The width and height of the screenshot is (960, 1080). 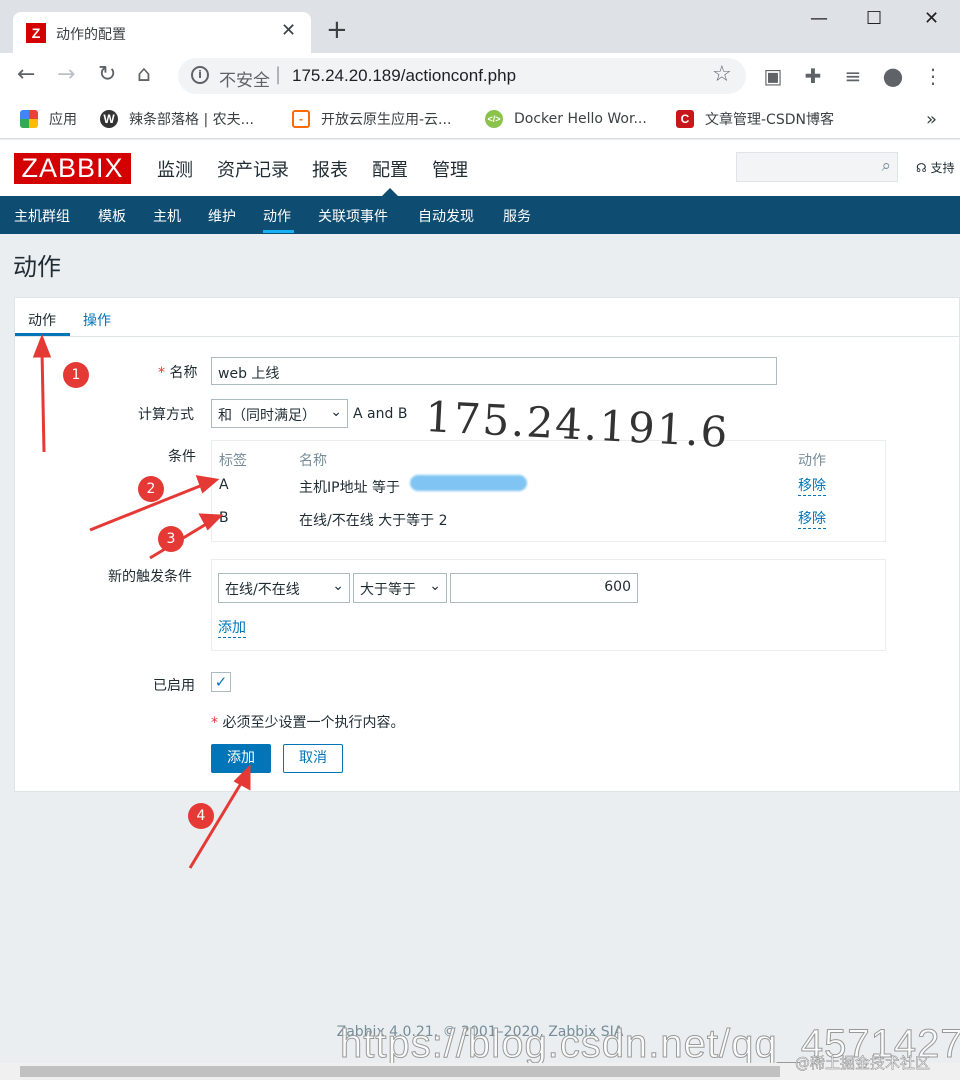 What do you see at coordinates (863, 1063) in the screenshot?
I see `juejin-watermark: @稀土掘金技术社区` at bounding box center [863, 1063].